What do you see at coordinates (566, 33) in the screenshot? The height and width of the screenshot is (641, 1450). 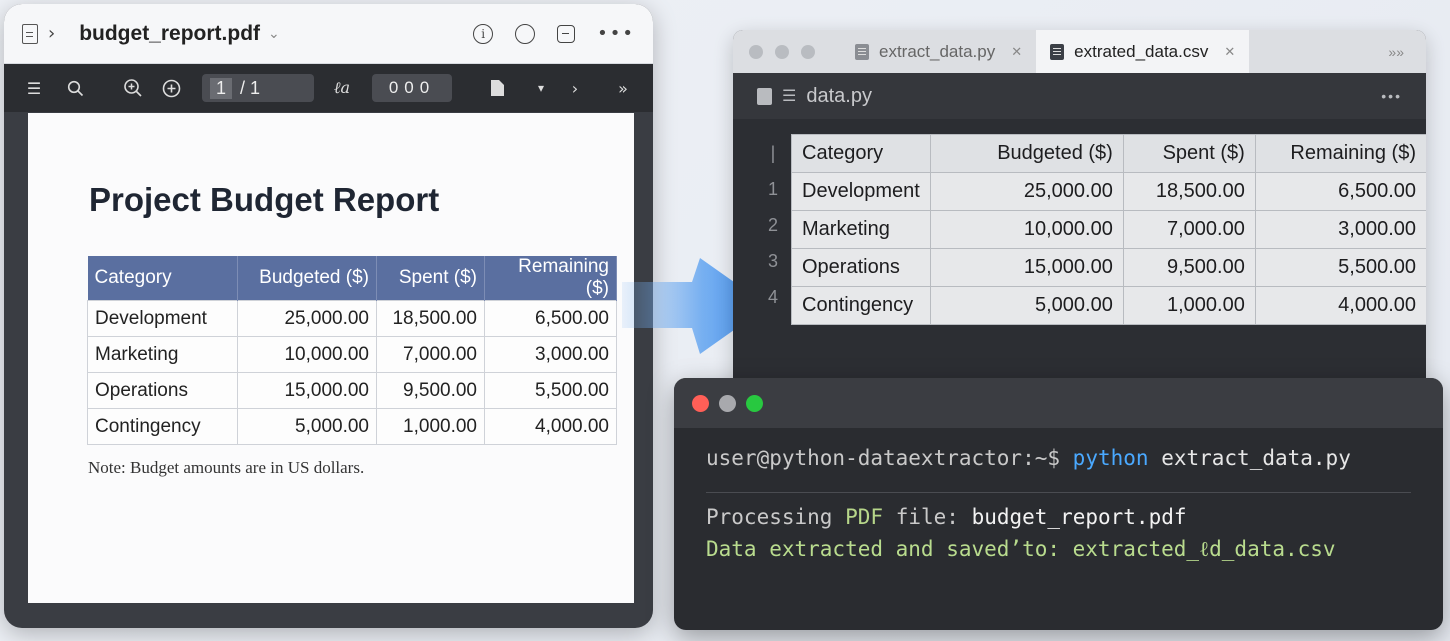 I see `minimize-box-icon` at bounding box center [566, 33].